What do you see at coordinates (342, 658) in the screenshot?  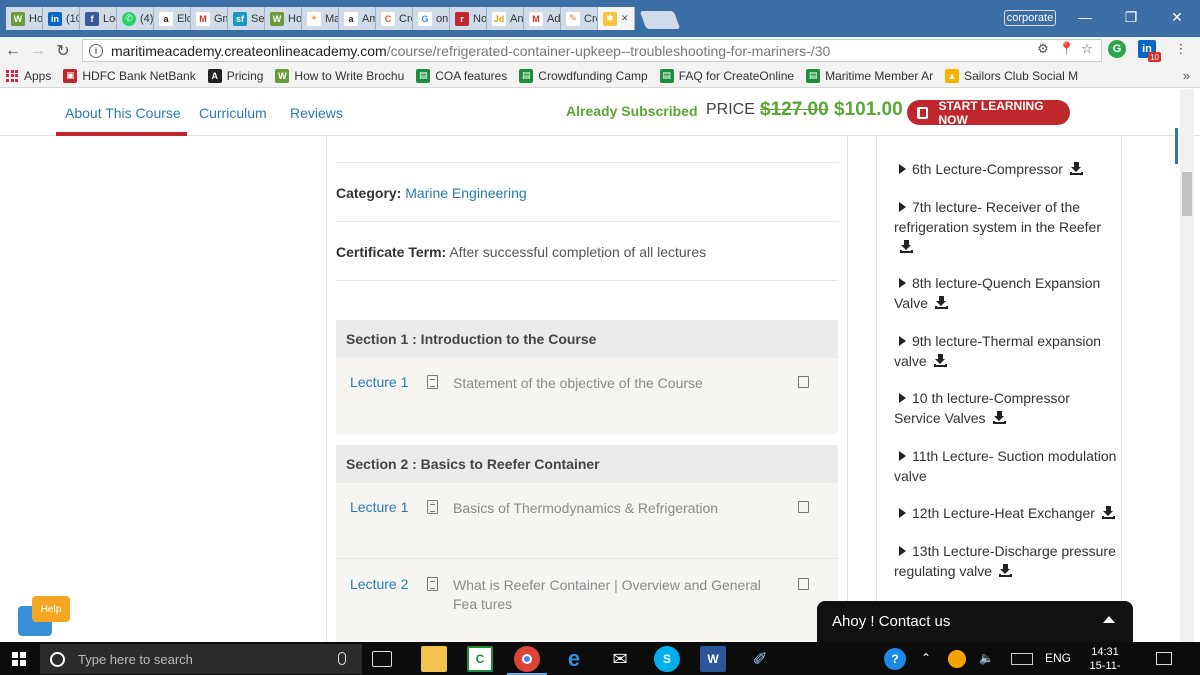 I see `microphone-icon` at bounding box center [342, 658].